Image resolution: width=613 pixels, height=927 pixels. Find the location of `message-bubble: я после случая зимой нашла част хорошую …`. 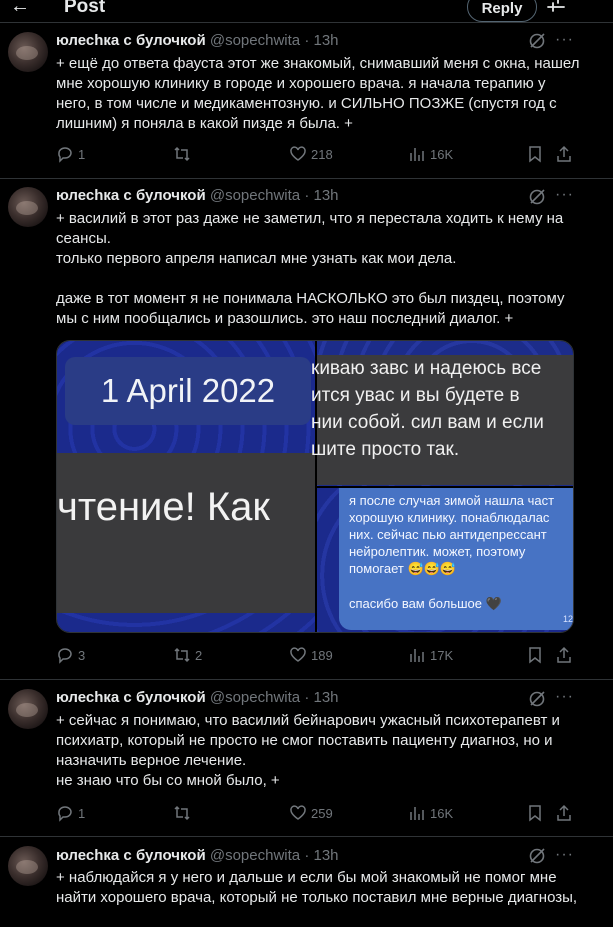

message-bubble: я после случая зимой нашла част хорошую … is located at coordinates (456, 559).